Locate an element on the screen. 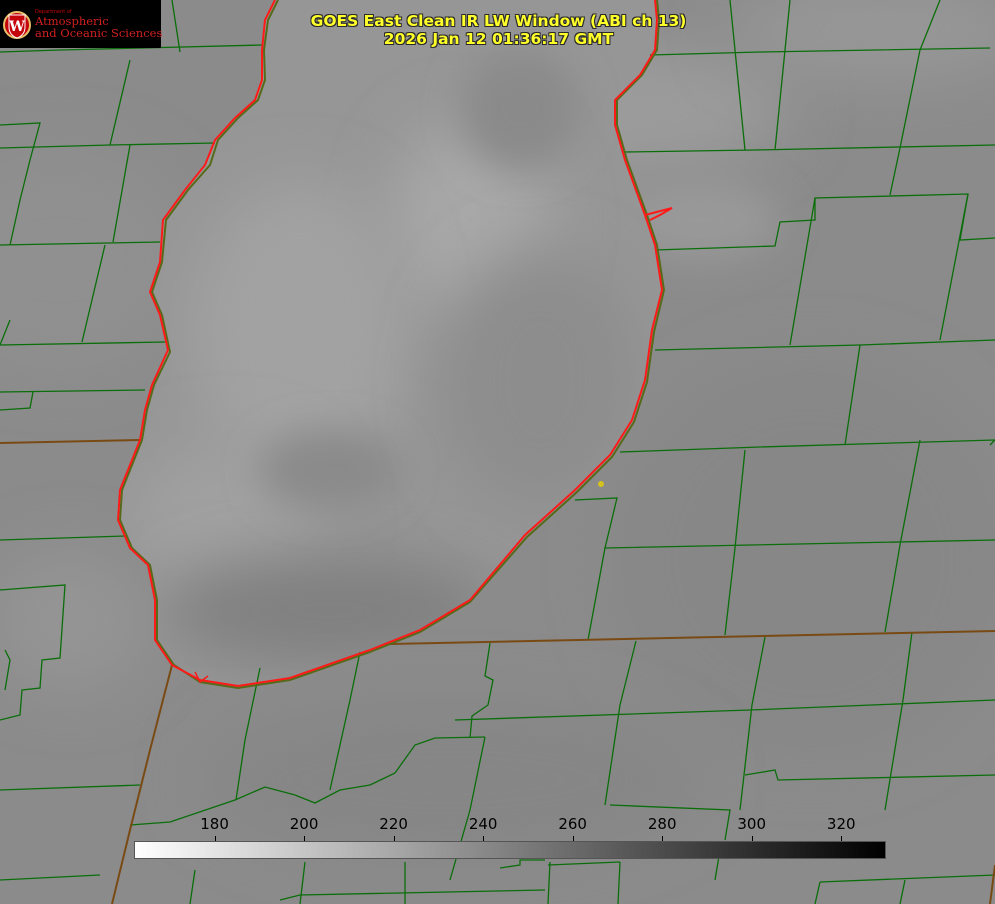 Image resolution: width=995 pixels, height=904 pixels. colorbar-tick-label: 240 is located at coordinates (483, 824).